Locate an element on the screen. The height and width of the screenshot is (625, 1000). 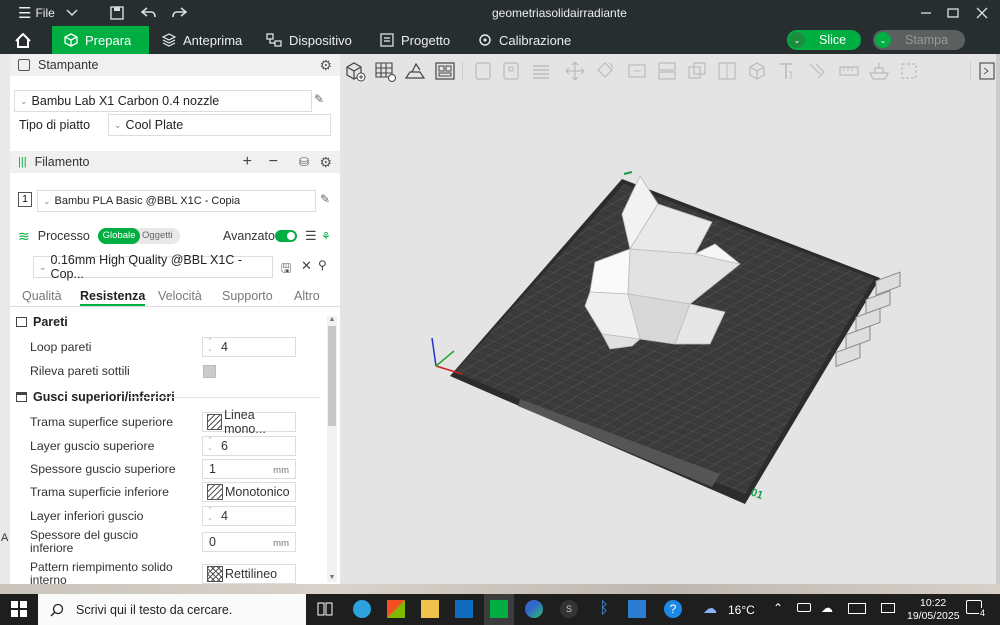
top-thickness-input: 1 mm is located at coordinates (249, 469).